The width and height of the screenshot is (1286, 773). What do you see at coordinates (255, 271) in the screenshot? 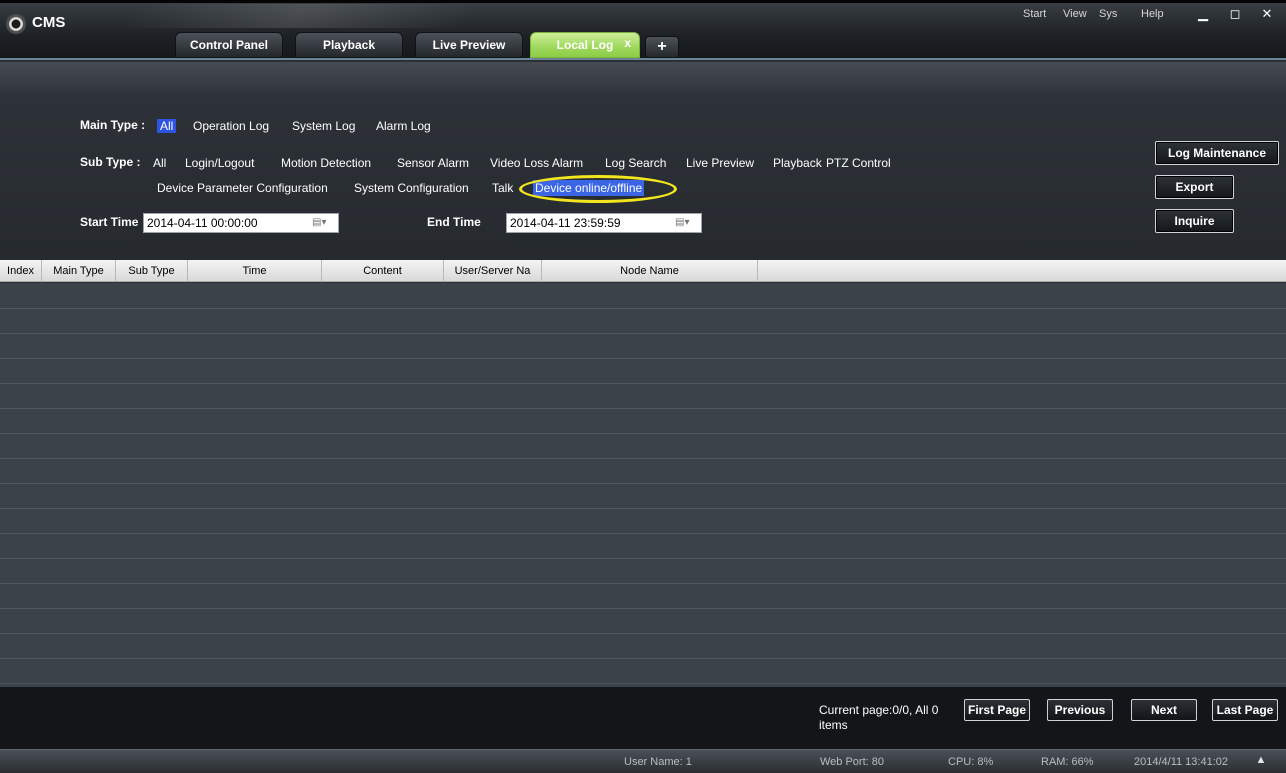
I see `column-header-time: Time` at bounding box center [255, 271].